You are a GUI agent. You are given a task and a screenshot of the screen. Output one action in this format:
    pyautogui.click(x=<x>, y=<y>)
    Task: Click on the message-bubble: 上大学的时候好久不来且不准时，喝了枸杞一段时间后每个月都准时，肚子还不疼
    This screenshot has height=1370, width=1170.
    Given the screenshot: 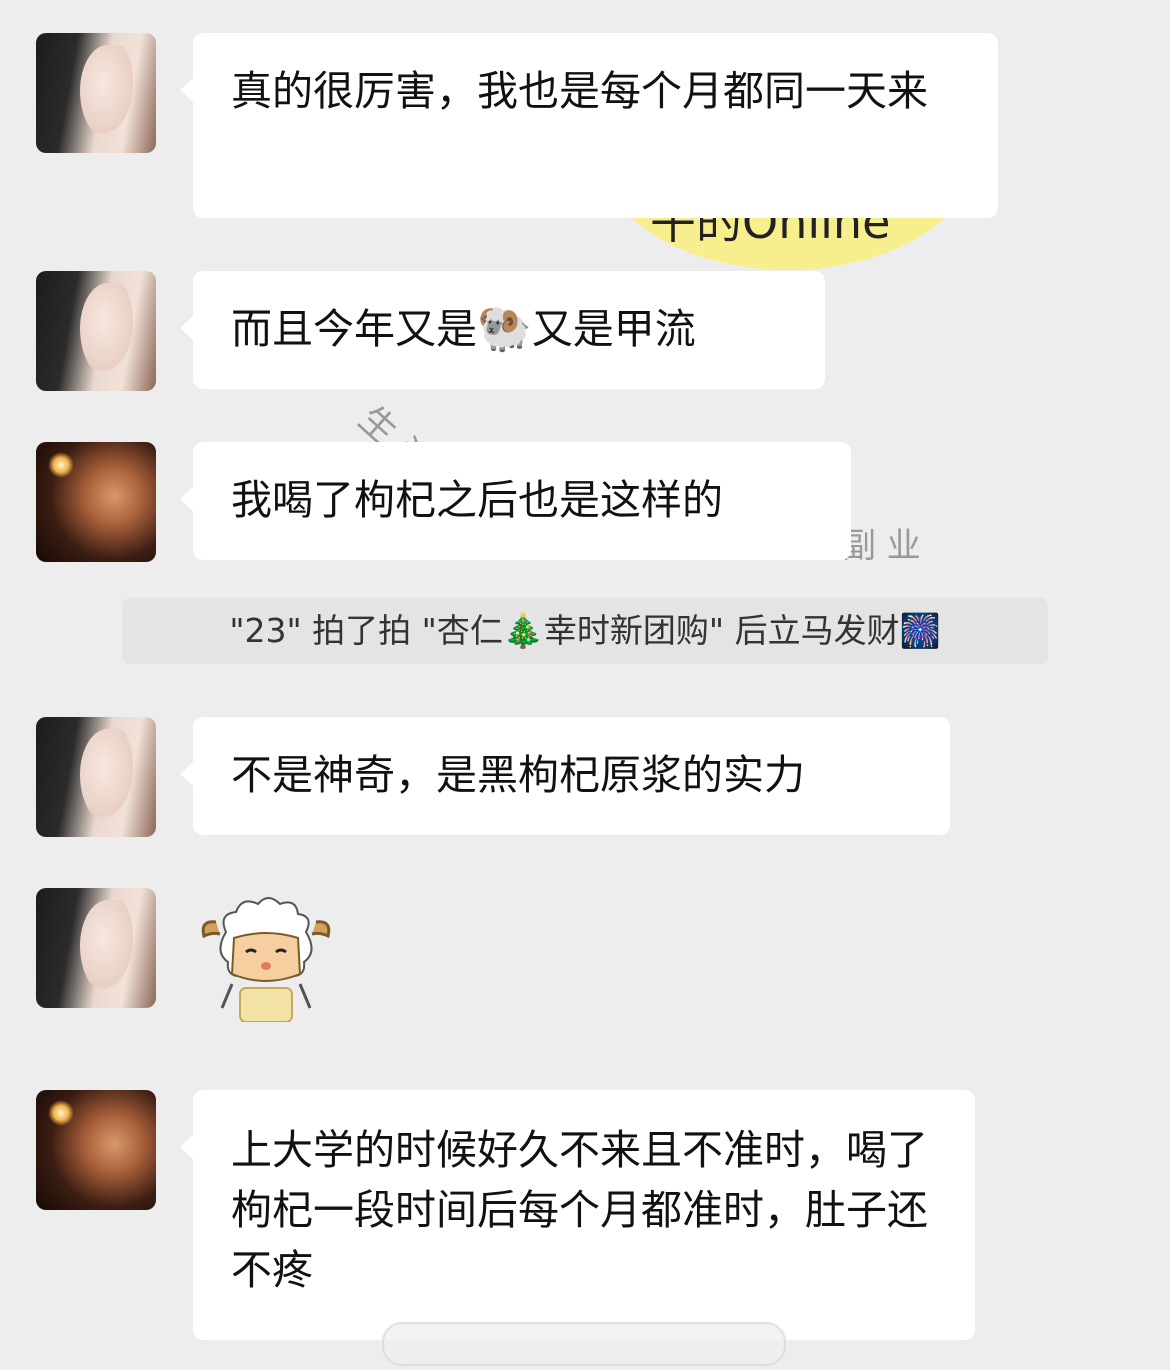 What is the action you would take?
    pyautogui.click(x=577, y=1215)
    